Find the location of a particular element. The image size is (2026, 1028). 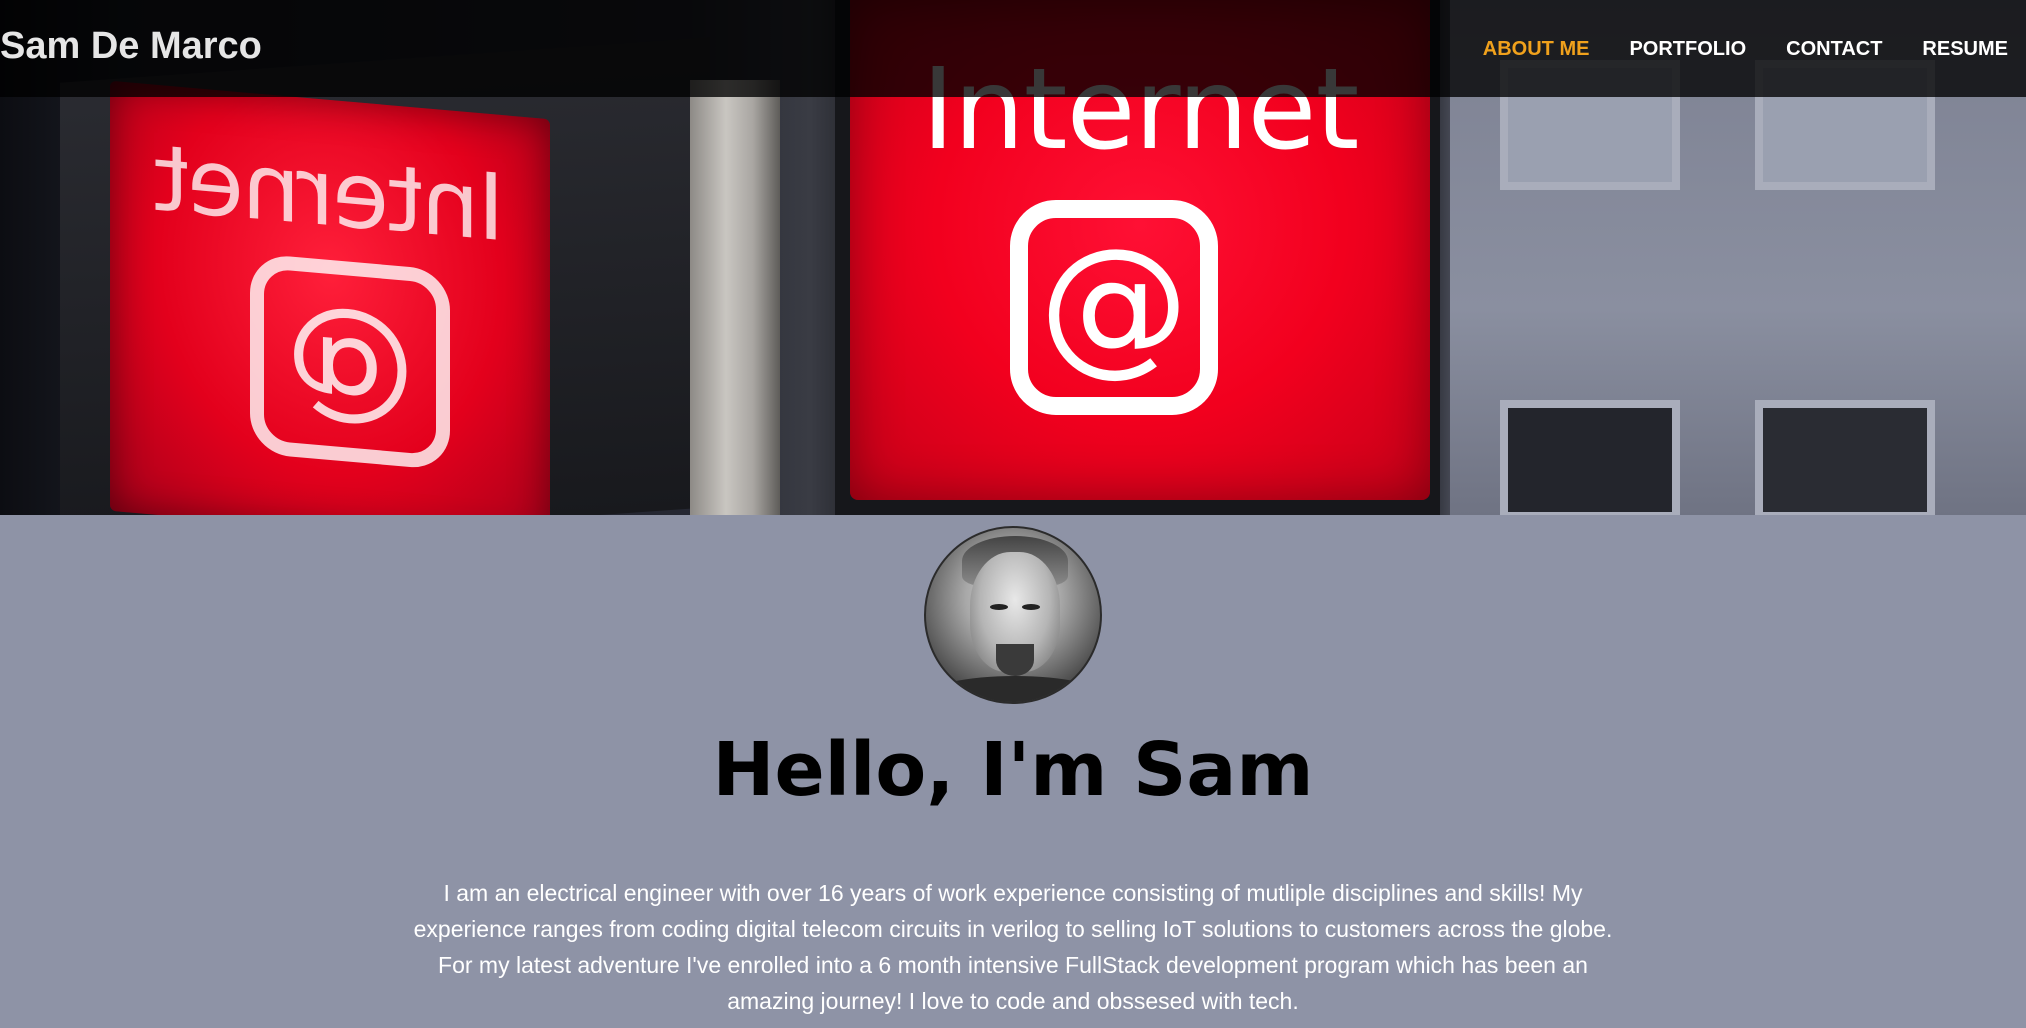

site-brand: Sam De Marco is located at coordinates (131, 46).